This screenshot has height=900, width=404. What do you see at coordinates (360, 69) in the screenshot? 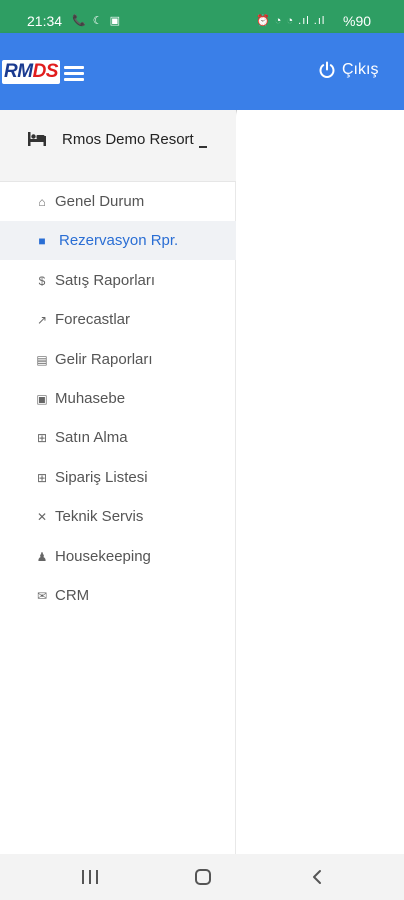
I see `logout-label: Çıkış` at bounding box center [360, 69].